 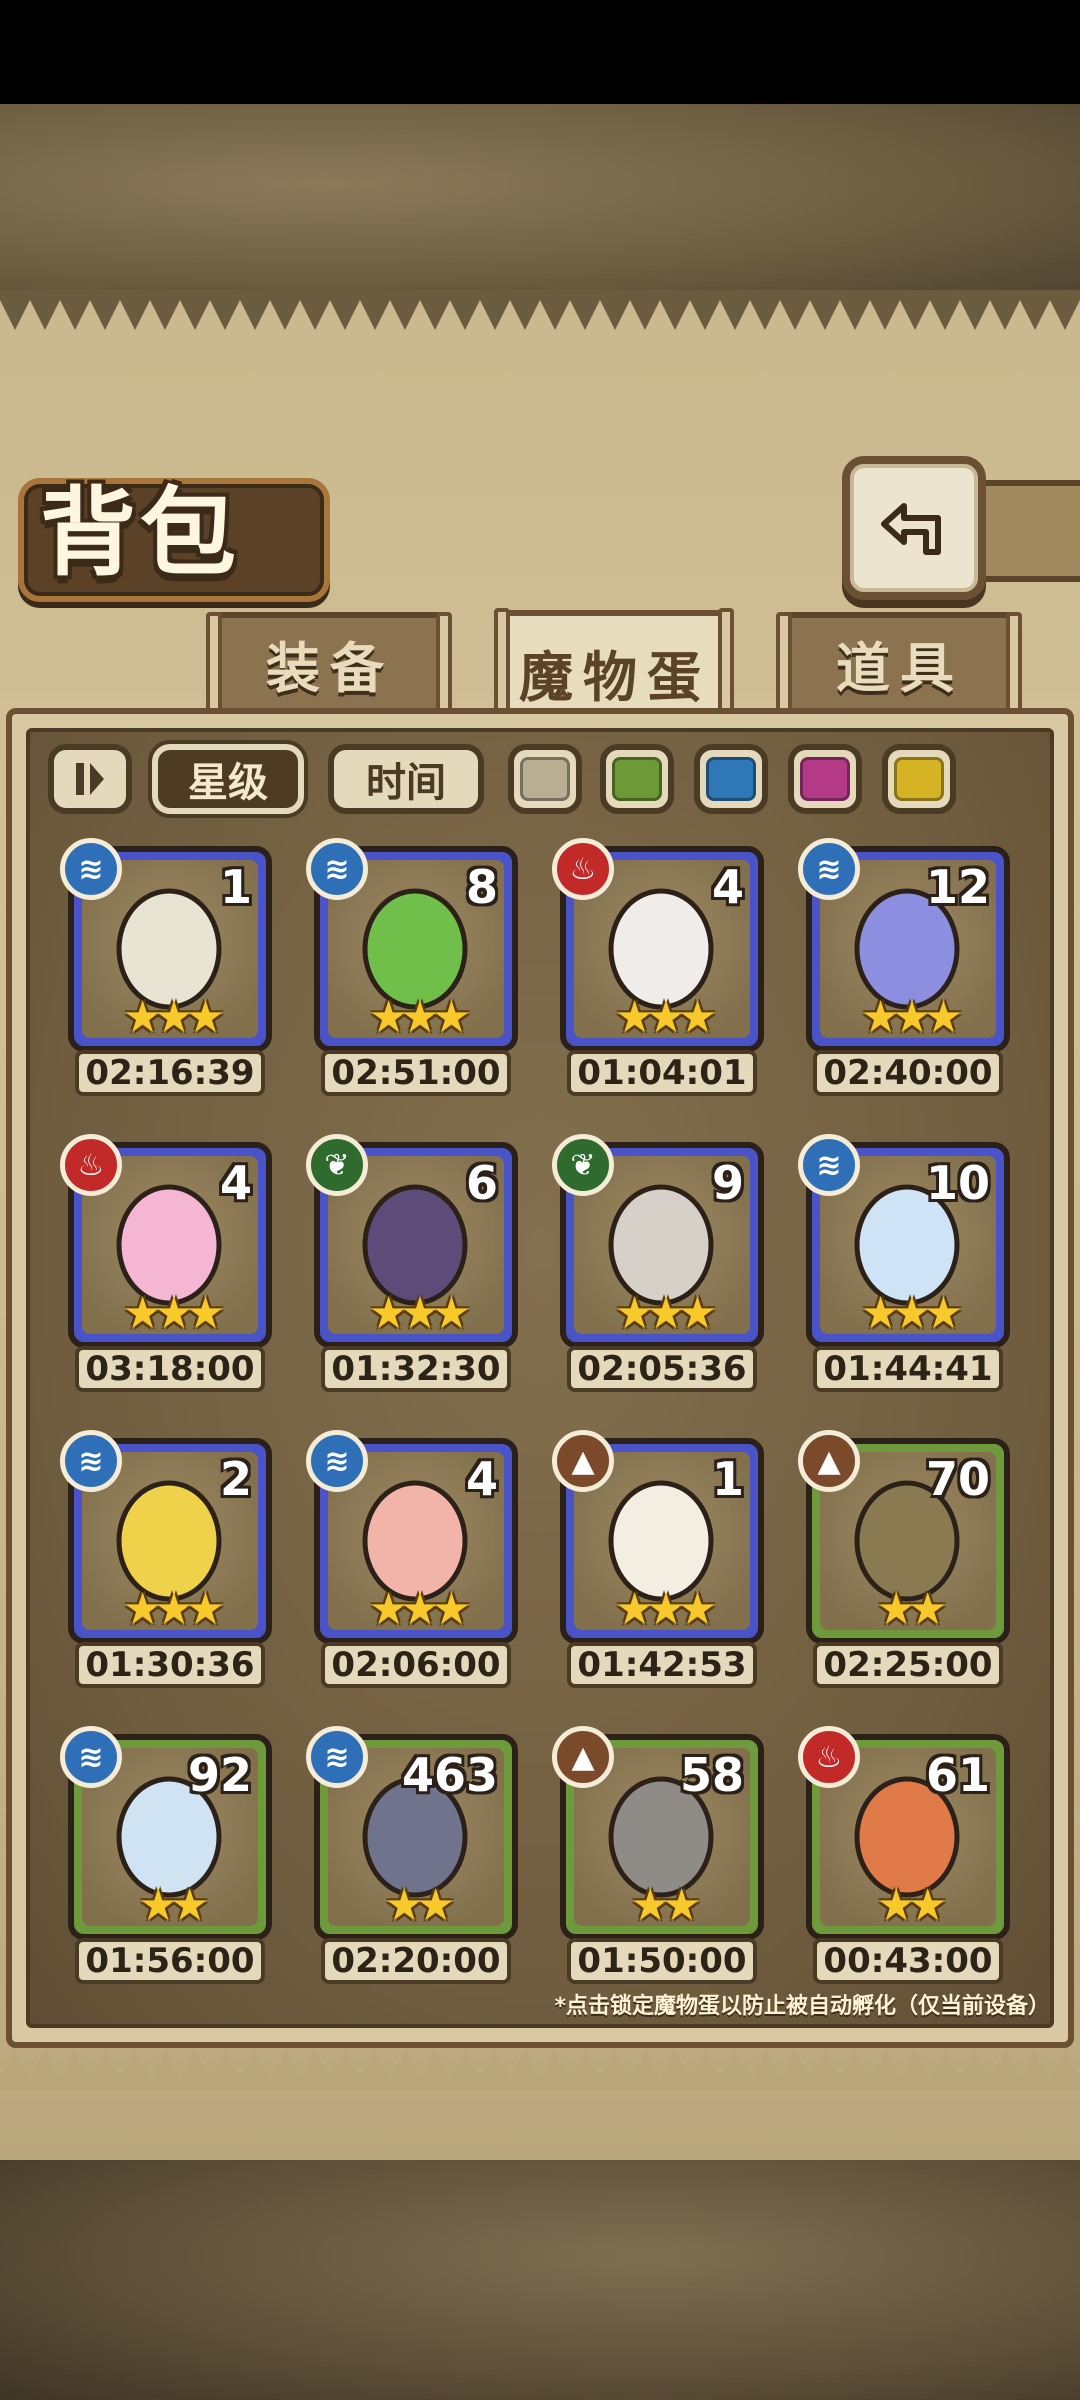 I want to click on filter-color-gray, so click(x=545, y=779).